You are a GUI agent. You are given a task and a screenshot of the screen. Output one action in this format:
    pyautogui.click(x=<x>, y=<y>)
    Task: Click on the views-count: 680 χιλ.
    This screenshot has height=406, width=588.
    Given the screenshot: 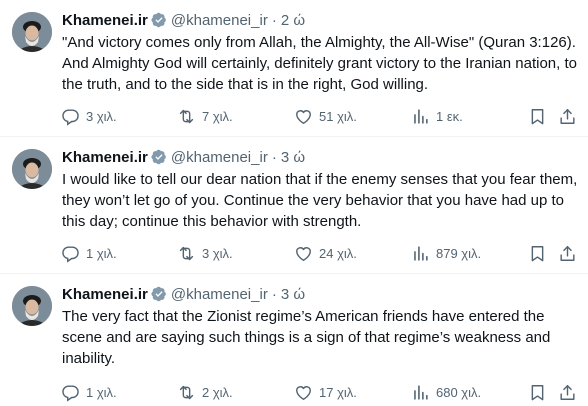 What is the action you would take?
    pyautogui.click(x=459, y=392)
    